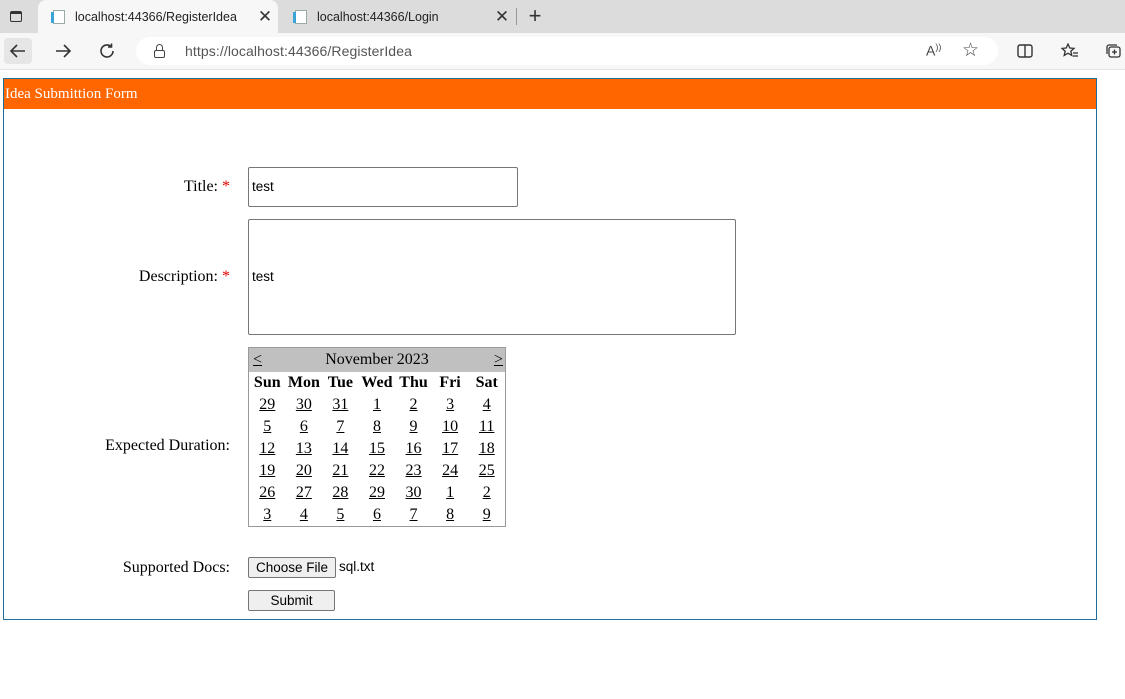  I want to click on calendar-day-link: 24, so click(450, 470).